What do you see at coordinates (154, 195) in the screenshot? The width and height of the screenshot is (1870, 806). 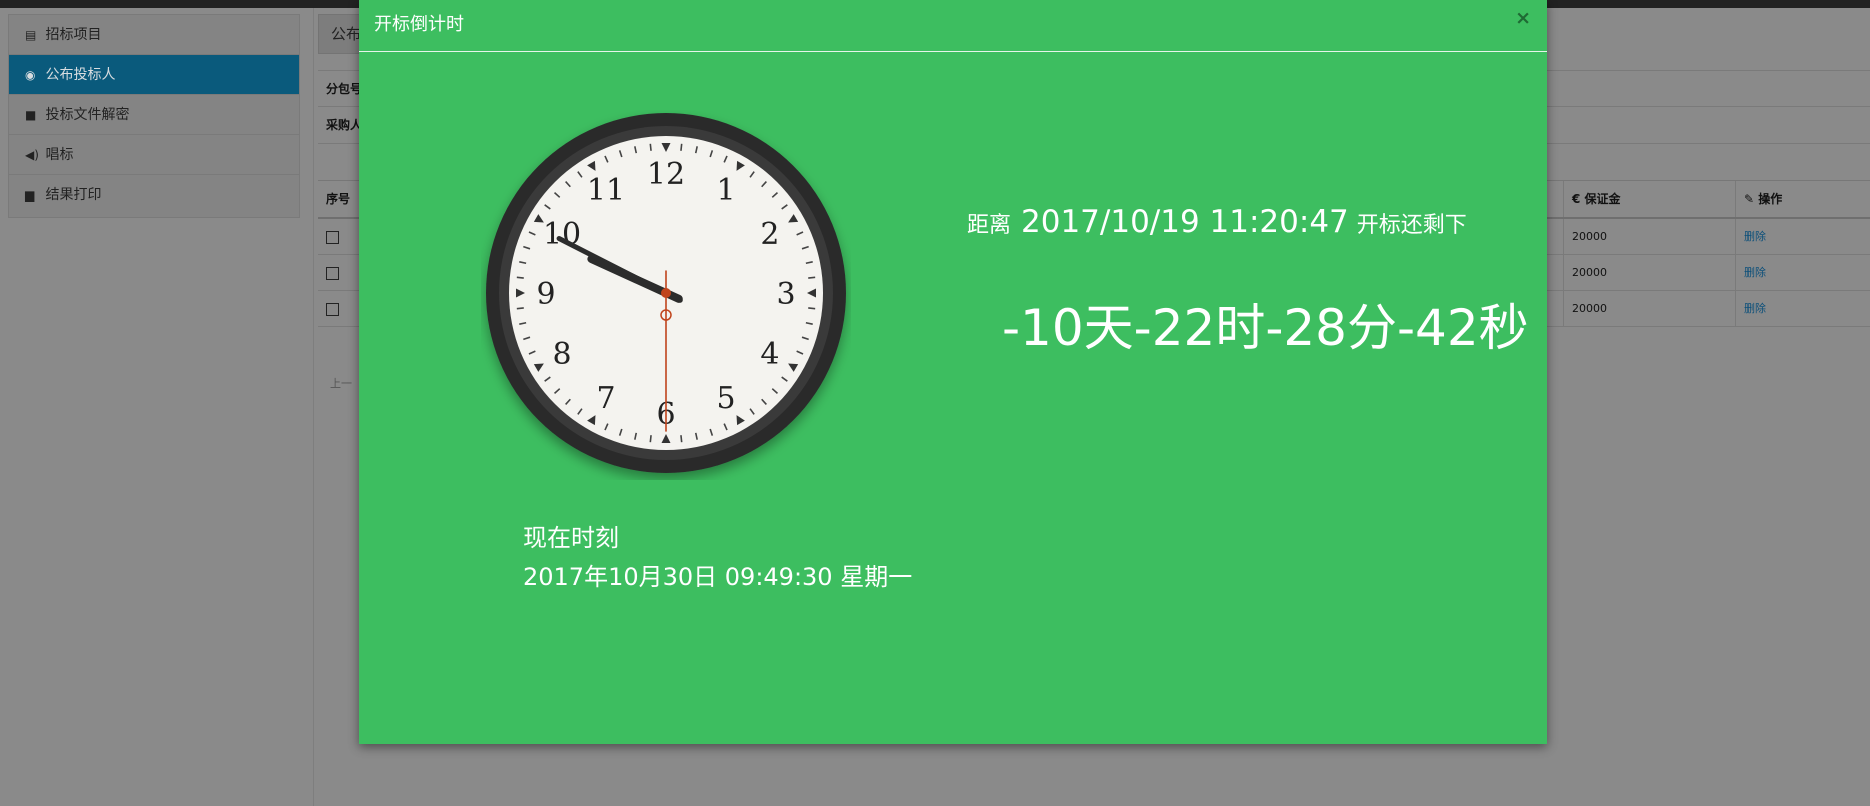 I see `sidebar-item-print-results: ▆ 结果打印` at bounding box center [154, 195].